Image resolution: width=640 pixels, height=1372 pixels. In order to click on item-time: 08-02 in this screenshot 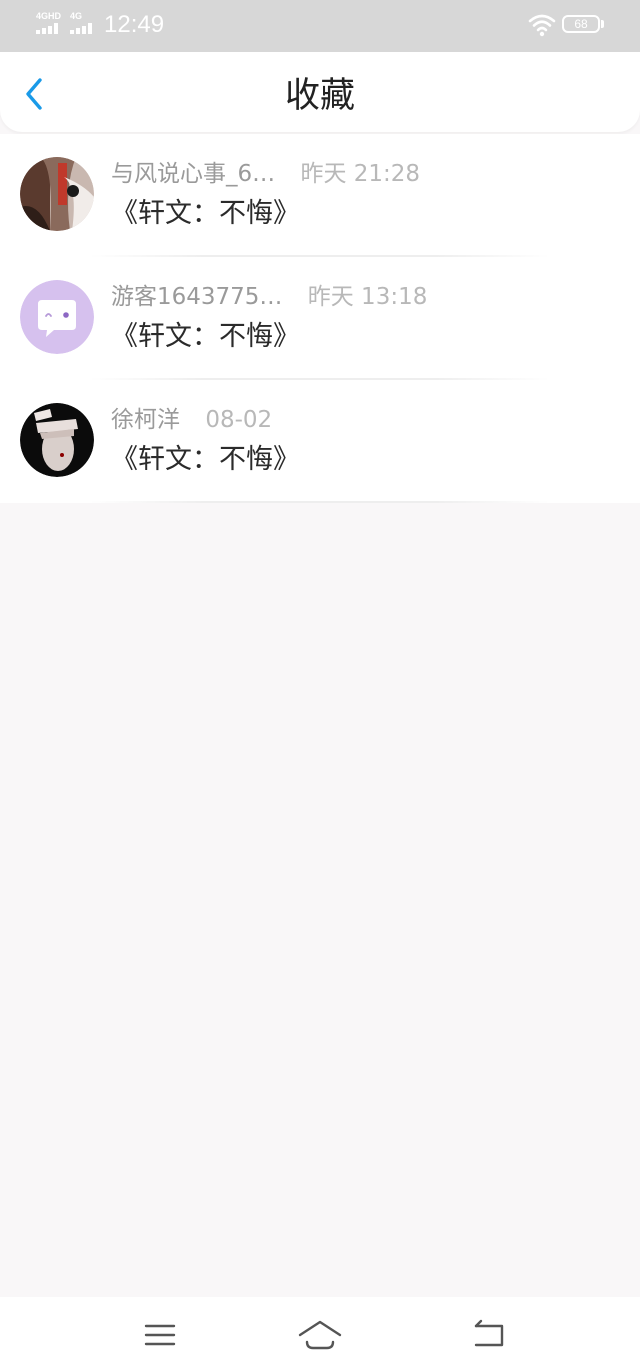, I will do `click(239, 420)`.